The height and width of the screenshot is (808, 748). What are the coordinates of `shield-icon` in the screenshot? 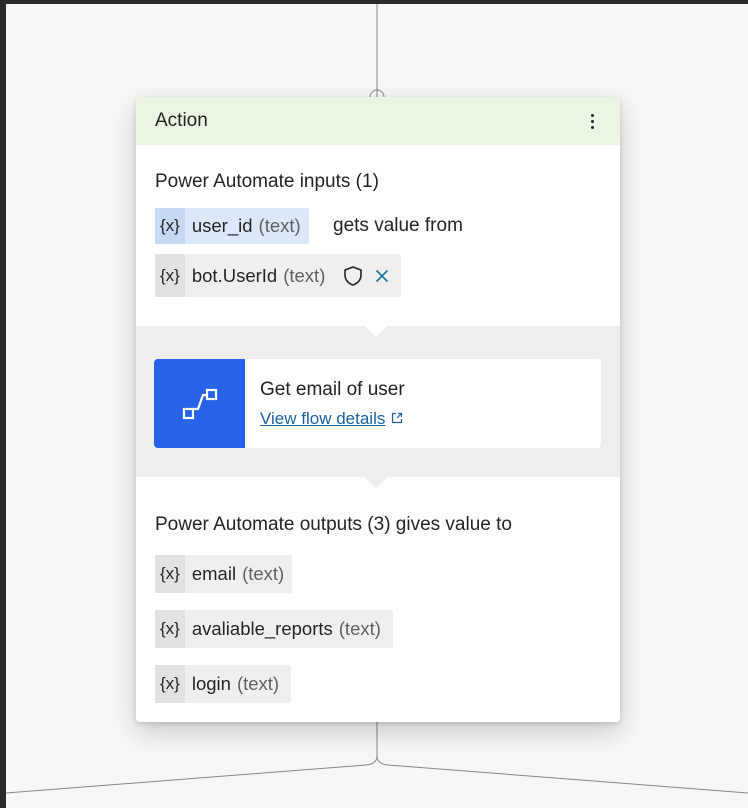 It's located at (353, 276).